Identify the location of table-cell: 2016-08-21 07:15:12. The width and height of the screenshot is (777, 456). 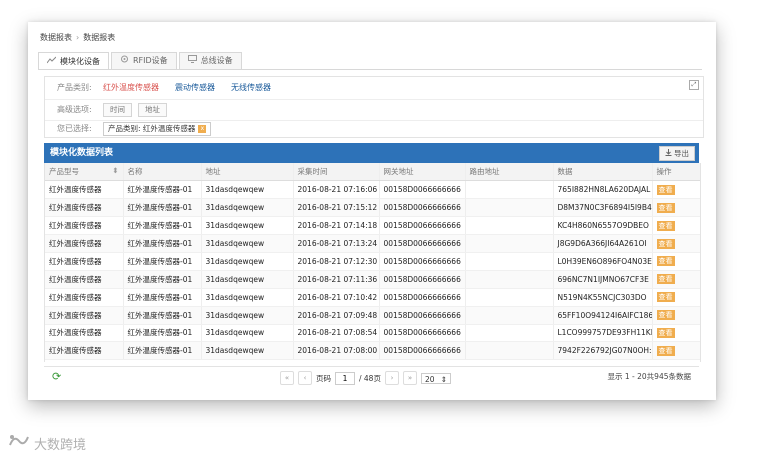
(336, 208).